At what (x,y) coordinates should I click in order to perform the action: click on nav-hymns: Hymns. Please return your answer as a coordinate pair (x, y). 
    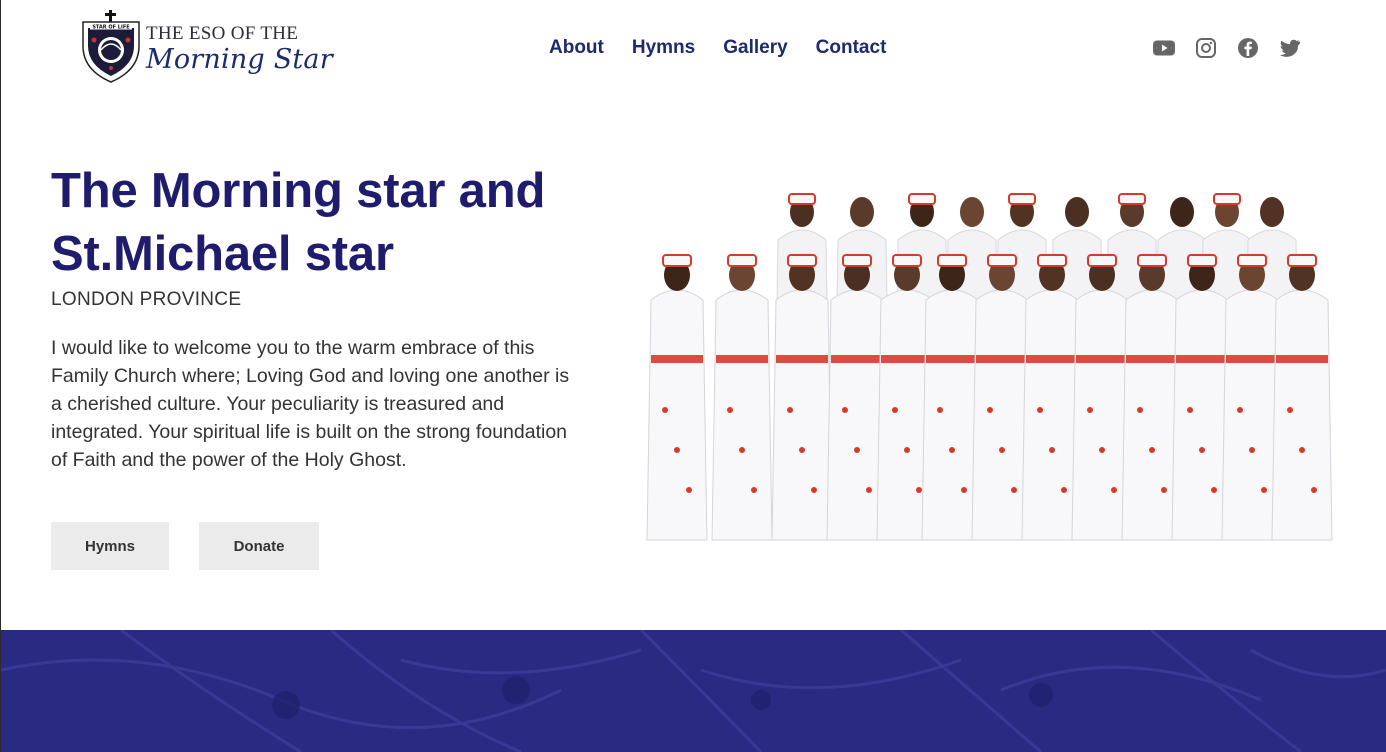
    Looking at the image, I should click on (663, 48).